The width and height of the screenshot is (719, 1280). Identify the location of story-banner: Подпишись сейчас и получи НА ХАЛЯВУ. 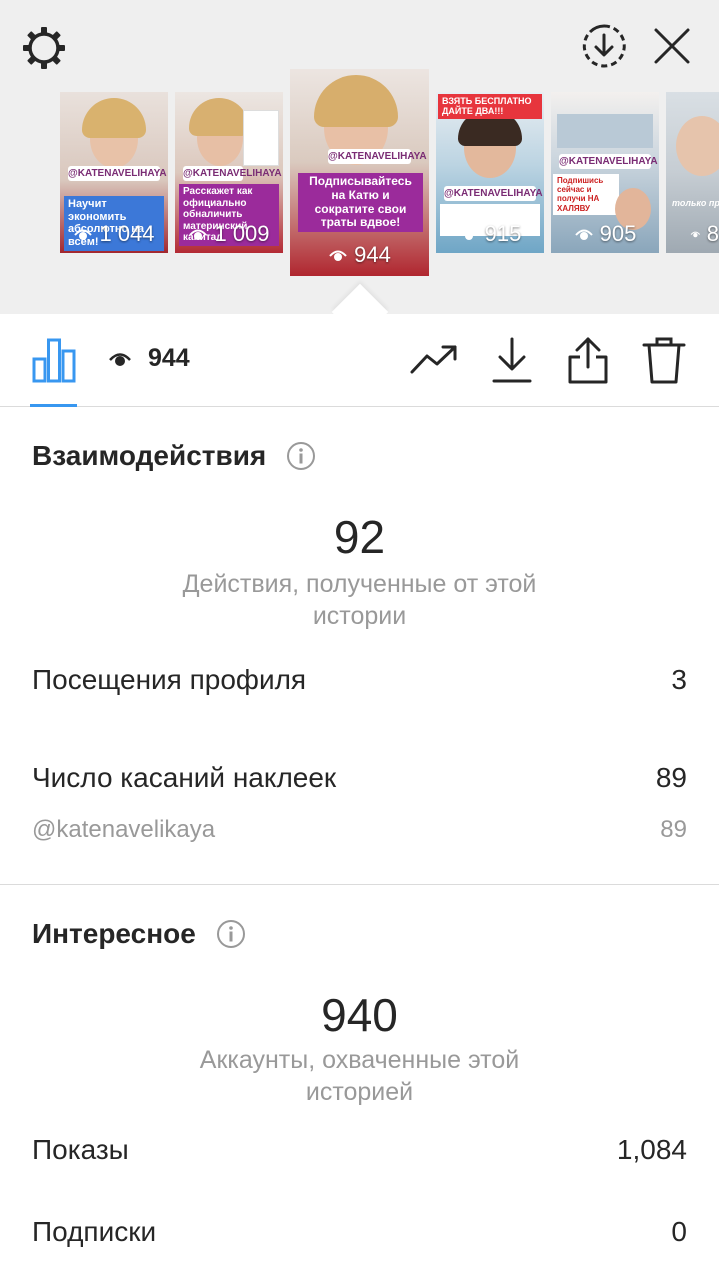
(586, 194).